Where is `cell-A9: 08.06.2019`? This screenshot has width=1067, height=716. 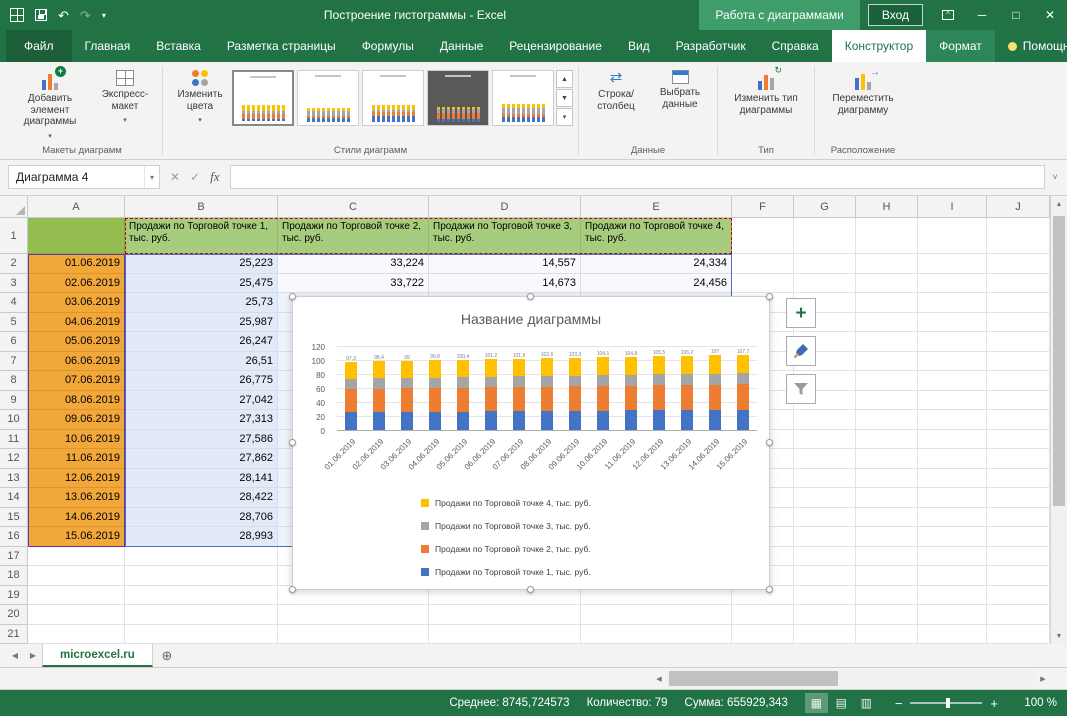
cell-A9: 08.06.2019 is located at coordinates (76, 400).